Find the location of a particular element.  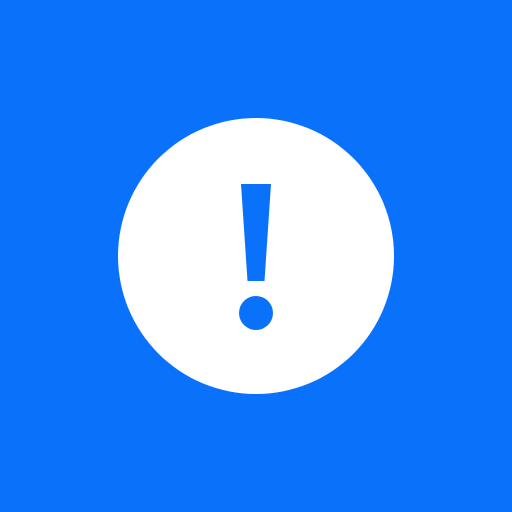

exclamation-dot is located at coordinates (256, 313).